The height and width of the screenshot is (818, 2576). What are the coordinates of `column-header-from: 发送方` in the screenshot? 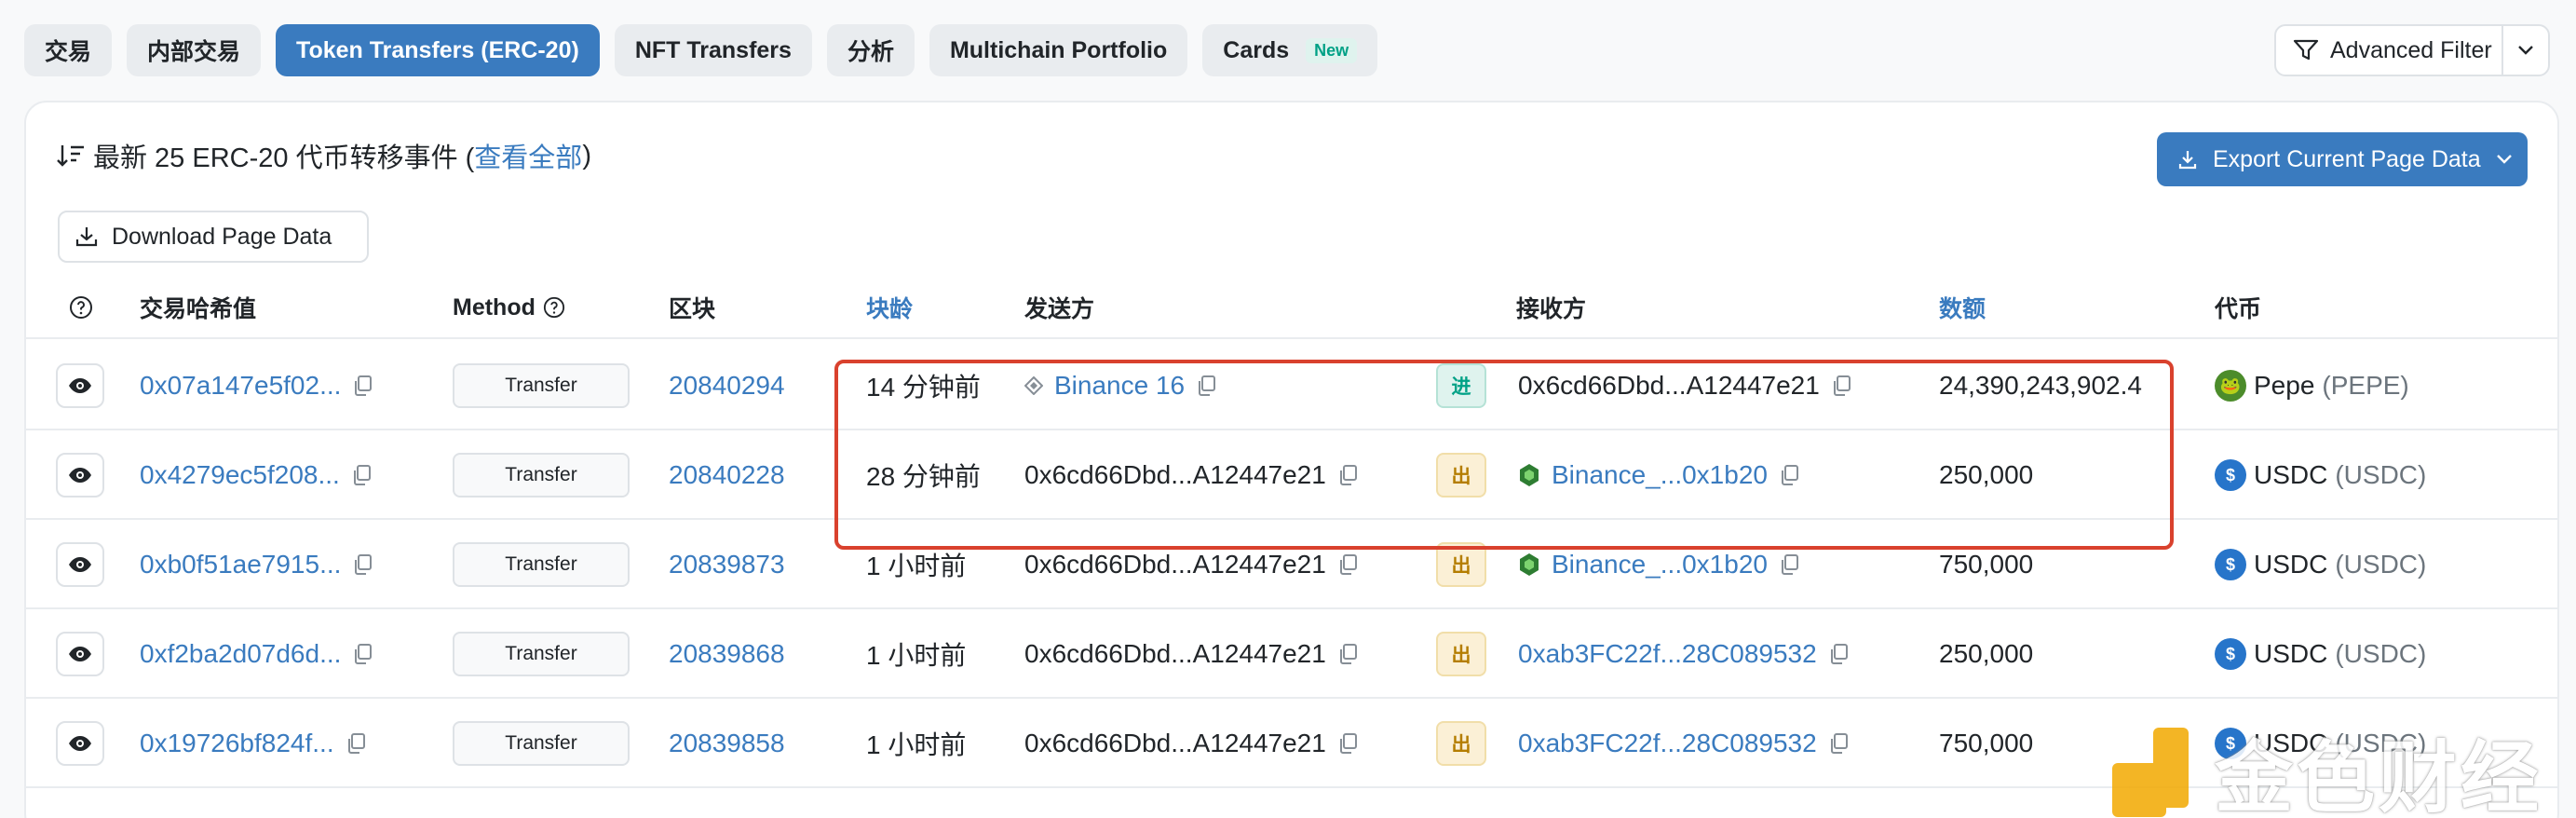 It's located at (1059, 309).